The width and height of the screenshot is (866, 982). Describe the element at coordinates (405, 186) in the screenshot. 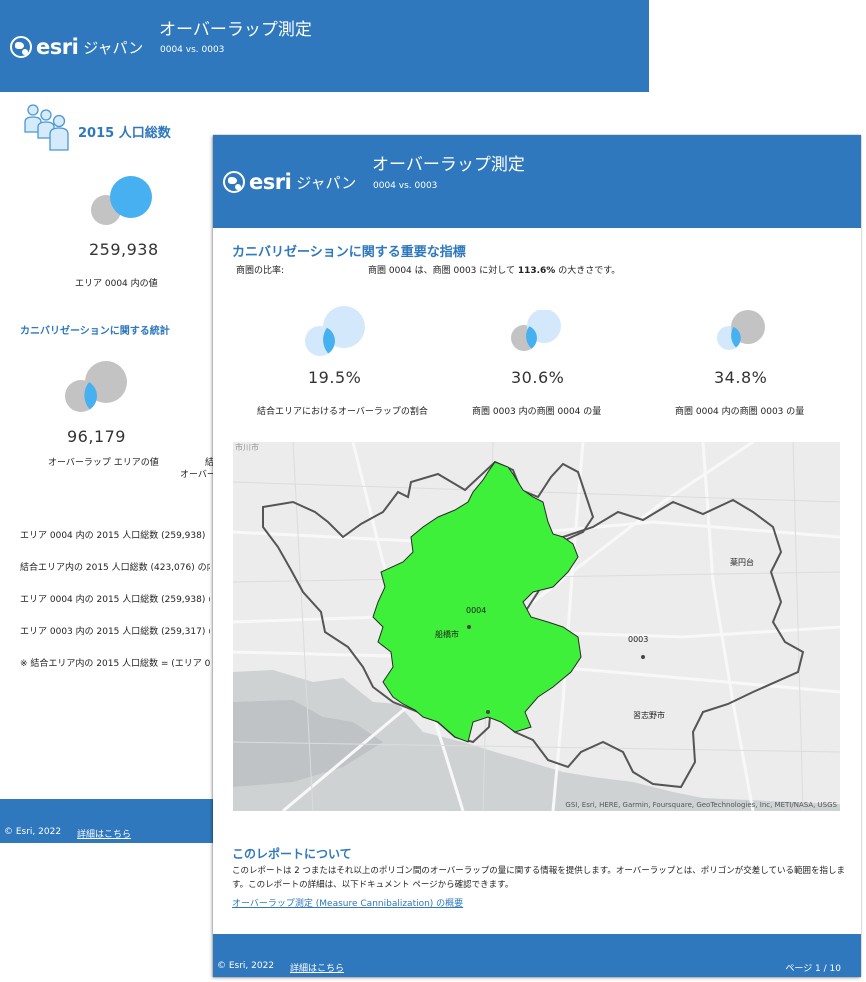

I see `front-report-subtitle: 0004 vs. 0003` at that location.